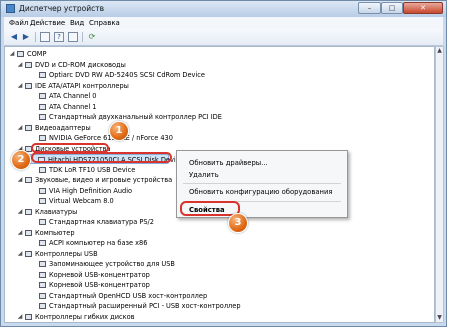 The height and width of the screenshot is (329, 449). Describe the element at coordinates (217, 65) in the screenshot. I see `tree-category: ◢ DVD и CD-ROM дисководы` at that location.